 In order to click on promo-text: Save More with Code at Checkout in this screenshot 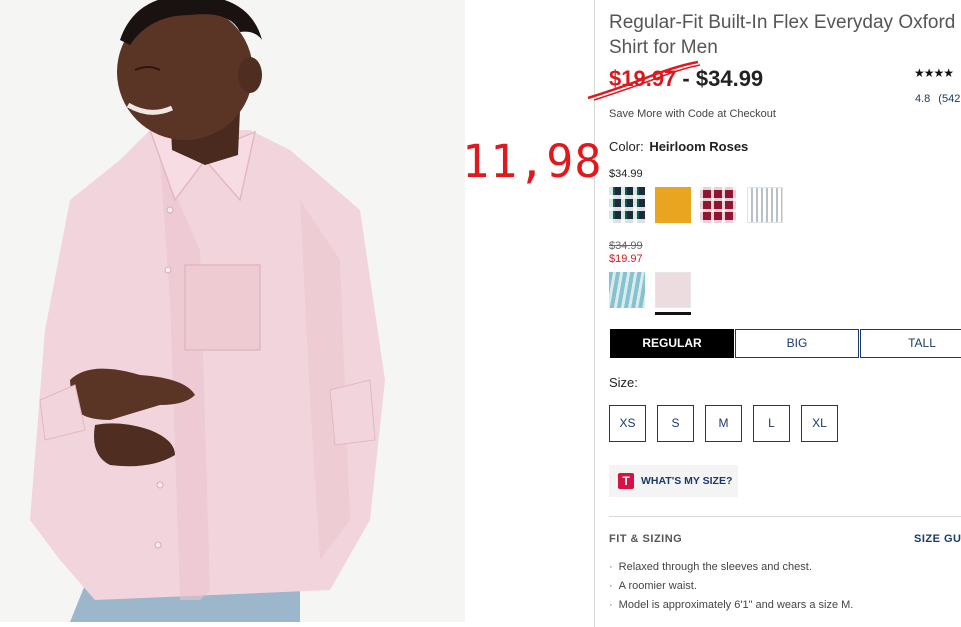, I will do `click(692, 114)`.